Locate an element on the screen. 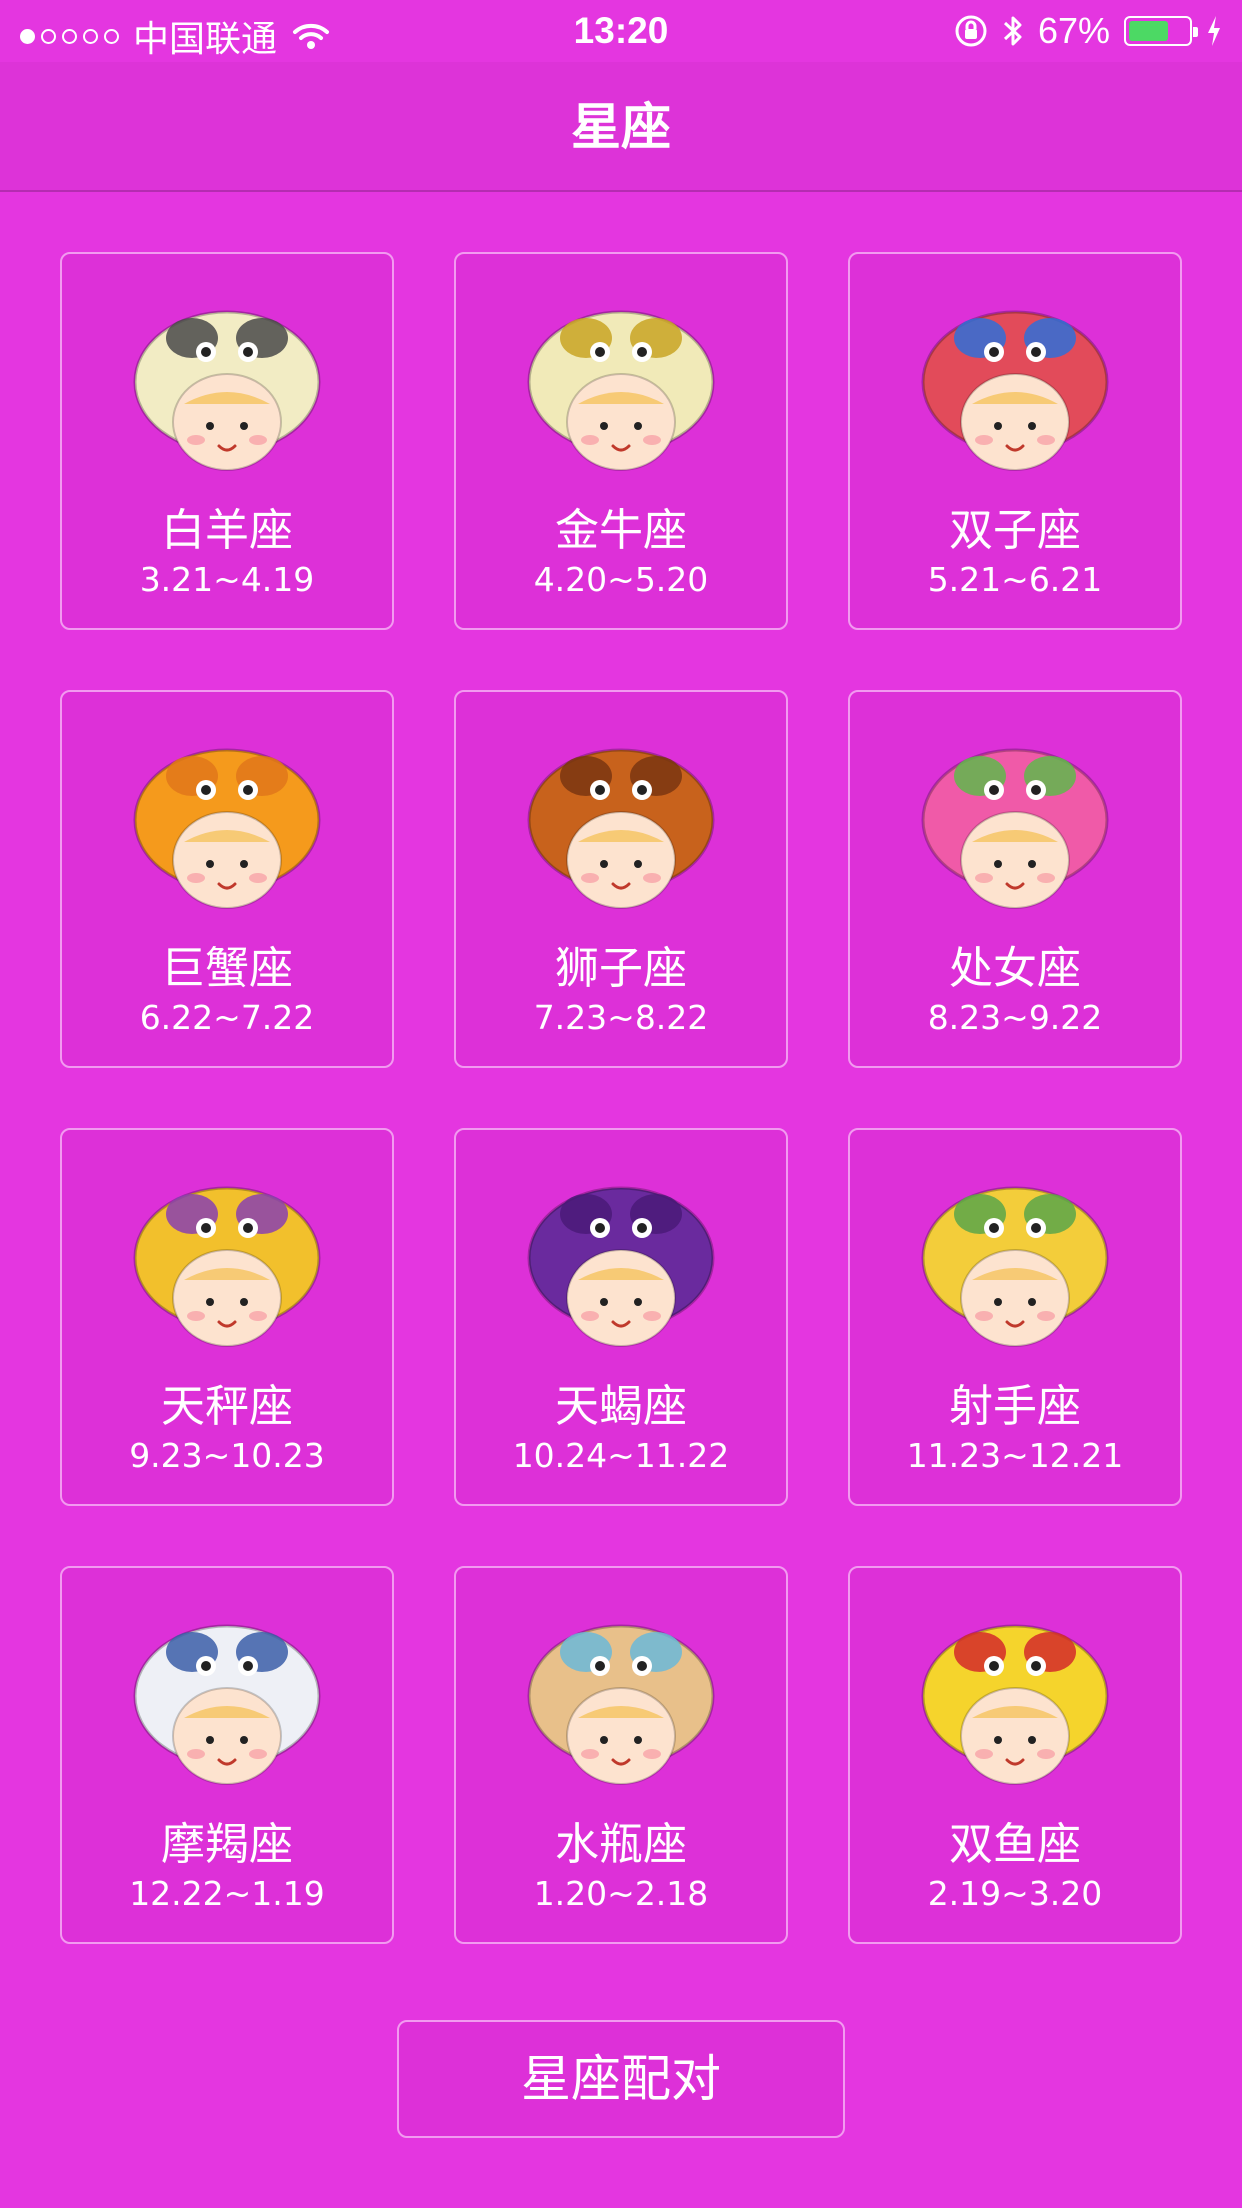 The height and width of the screenshot is (2208, 1242). charging-bolt-icon is located at coordinates (1214, 31).